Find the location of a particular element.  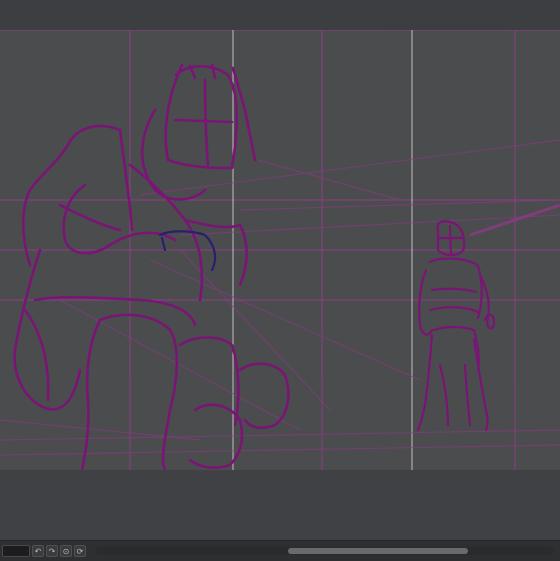

status-bar: ↶ ↷ ⊙ ⟳ is located at coordinates (280, 550).